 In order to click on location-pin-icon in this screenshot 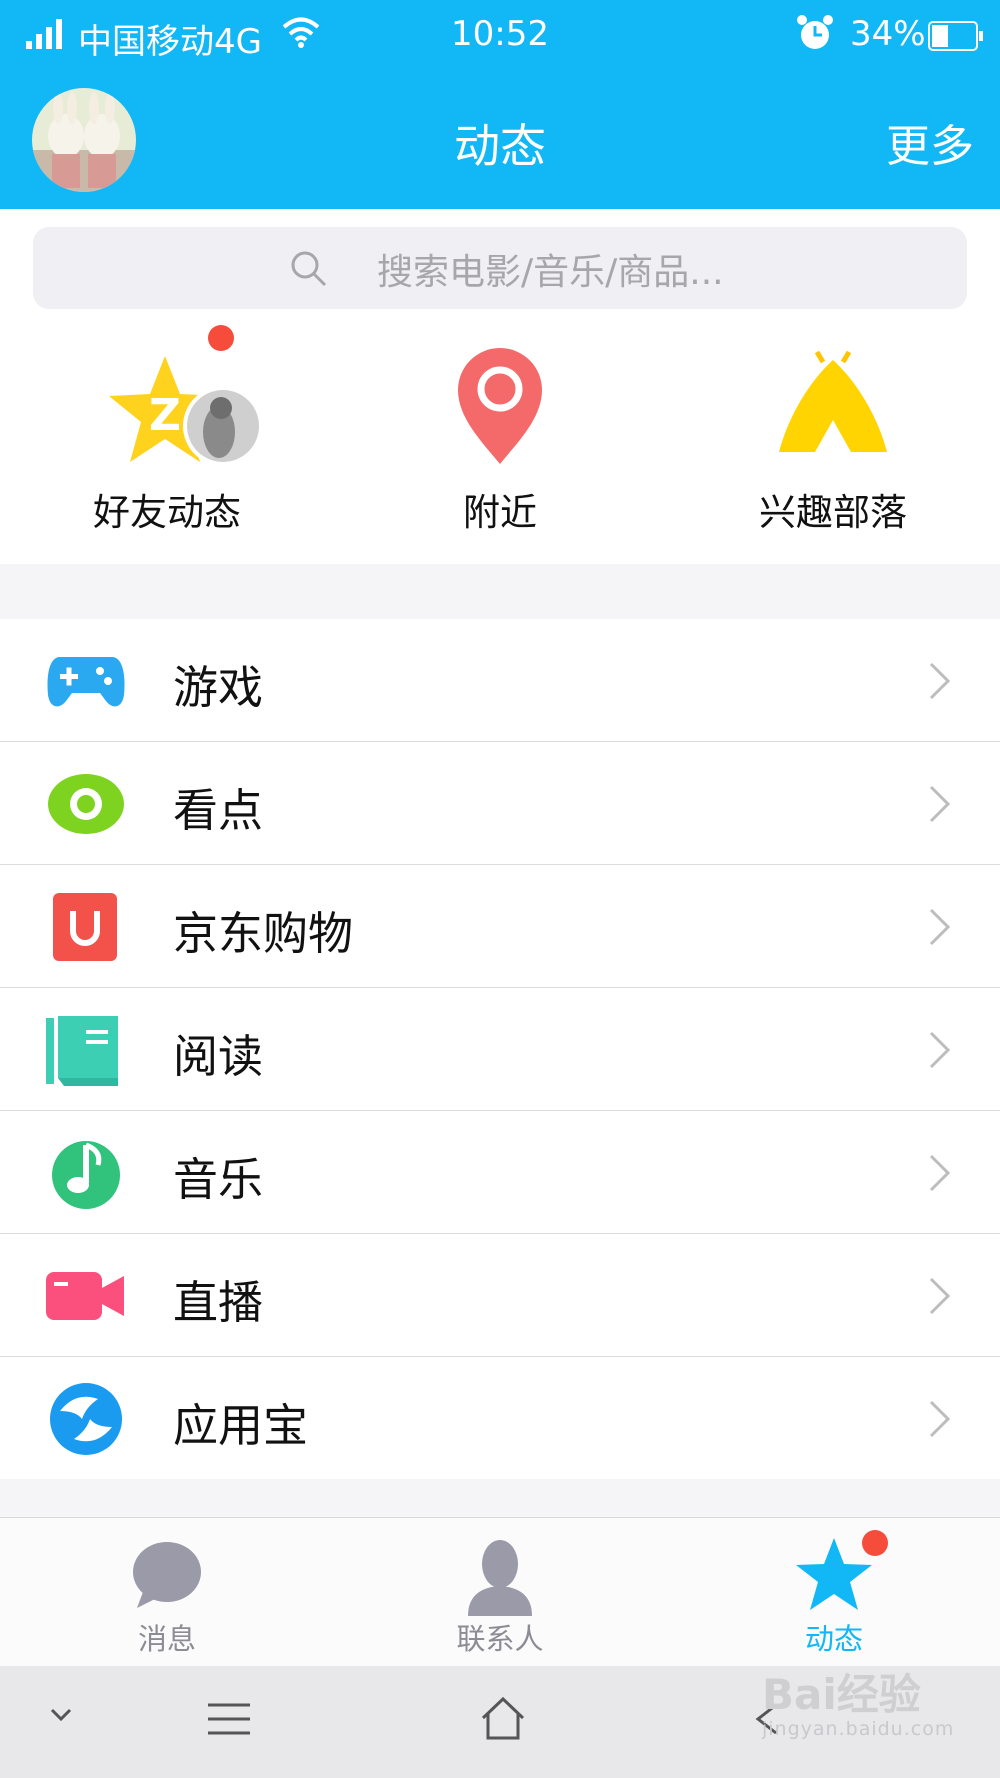, I will do `click(500, 399)`.